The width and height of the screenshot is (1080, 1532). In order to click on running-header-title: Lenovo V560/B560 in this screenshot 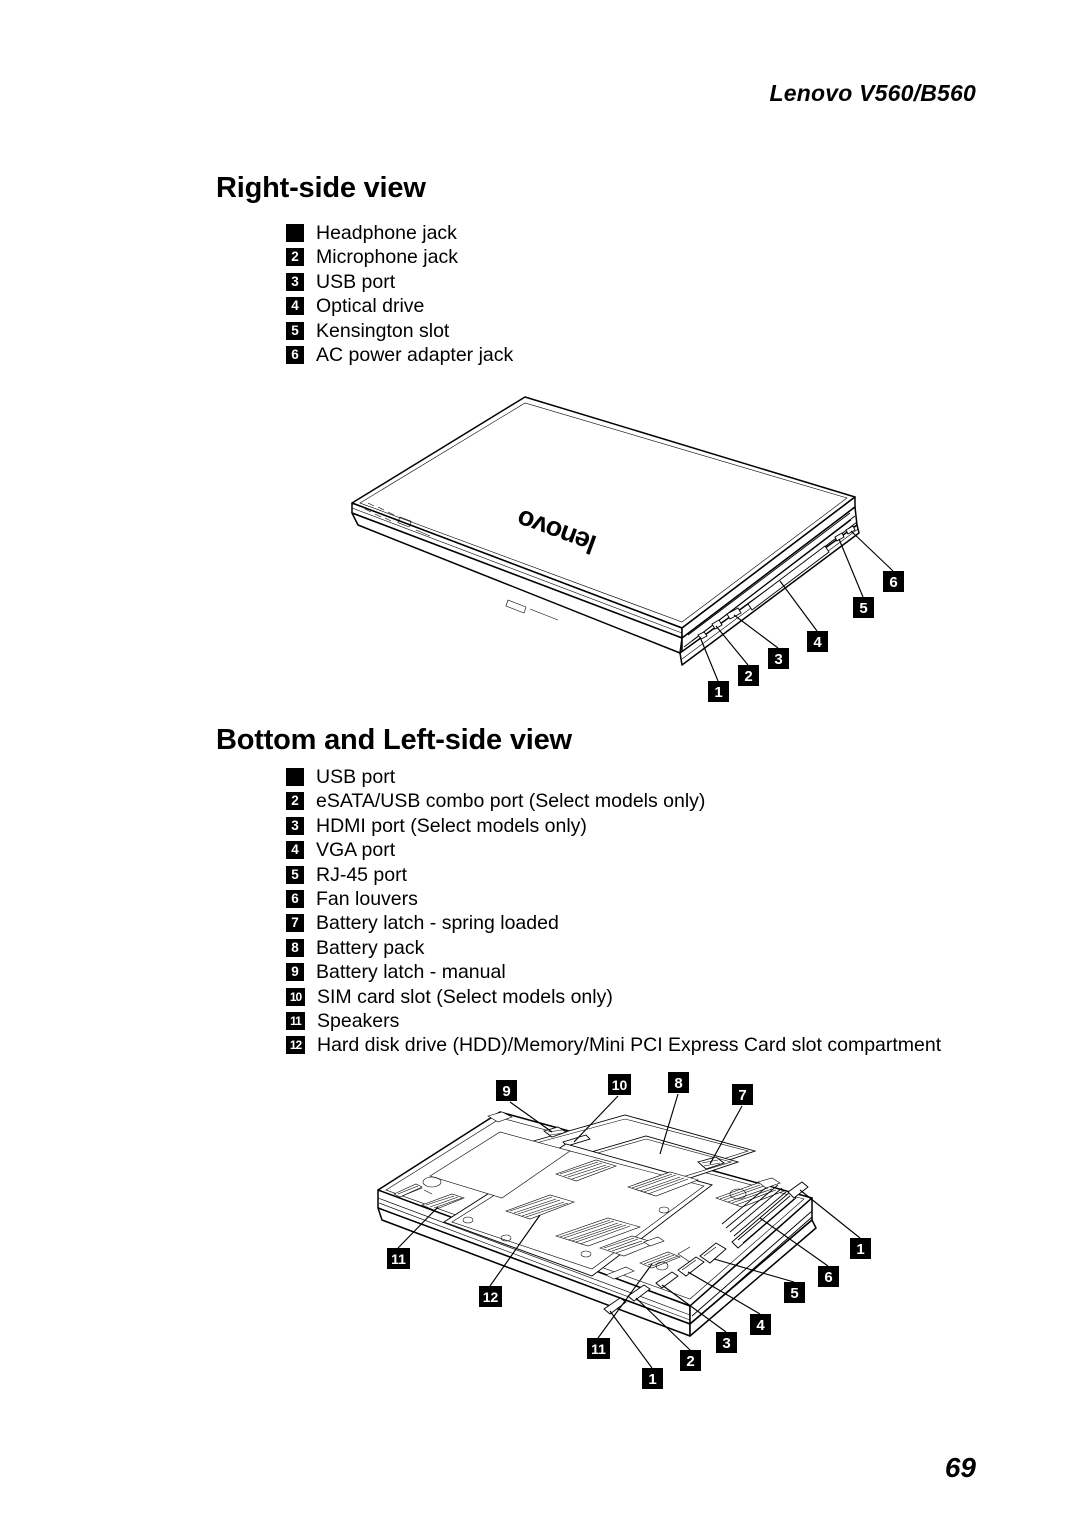, I will do `click(872, 93)`.